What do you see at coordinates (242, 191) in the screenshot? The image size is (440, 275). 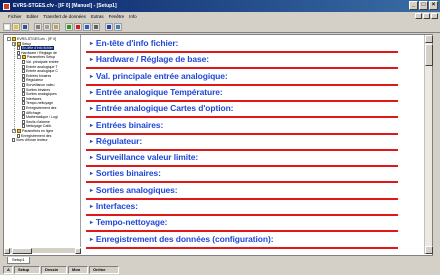 I see `section-header: ▸ Sorties analogiques:` at bounding box center [242, 191].